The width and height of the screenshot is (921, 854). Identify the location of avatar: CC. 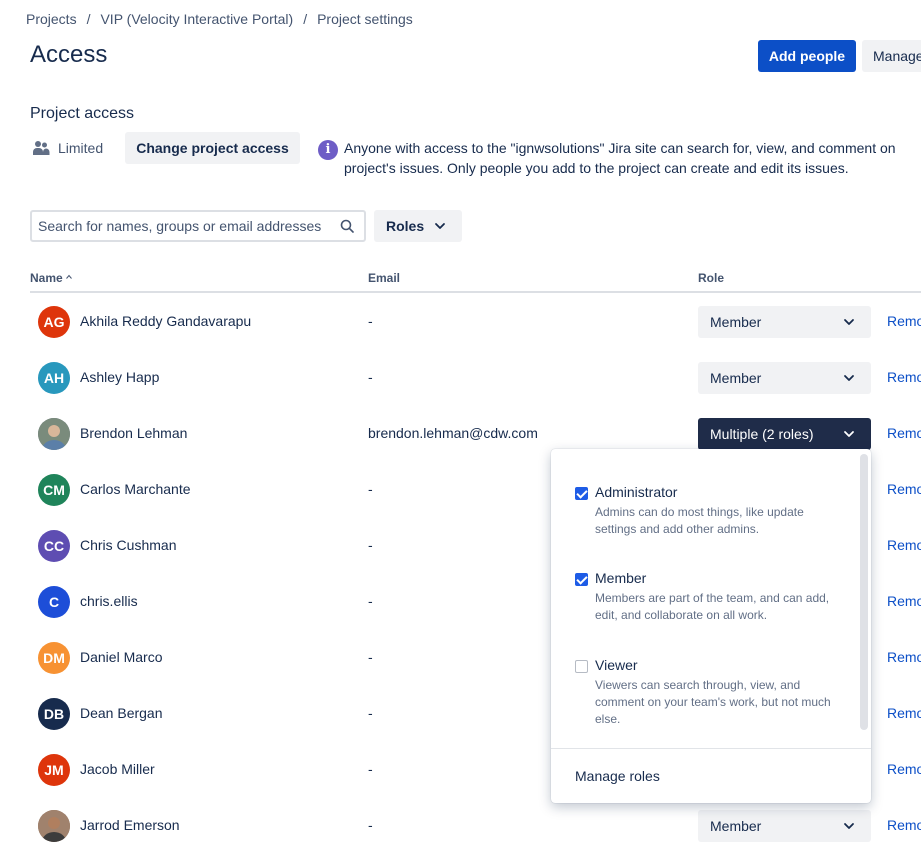
(54, 546).